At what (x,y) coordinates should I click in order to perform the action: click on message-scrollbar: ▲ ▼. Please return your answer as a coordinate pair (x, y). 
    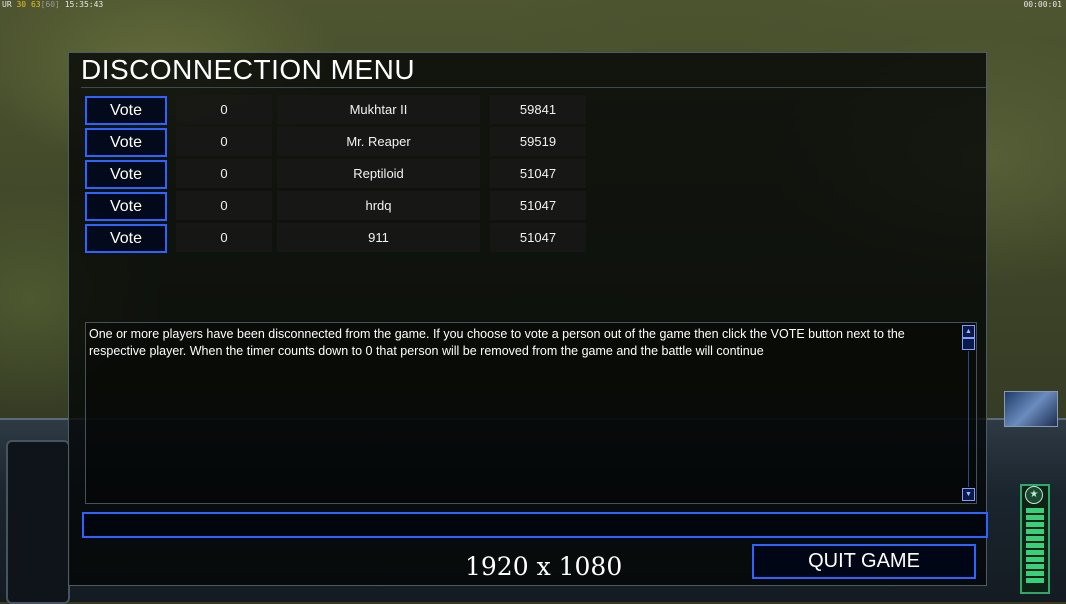
    Looking at the image, I should click on (968, 413).